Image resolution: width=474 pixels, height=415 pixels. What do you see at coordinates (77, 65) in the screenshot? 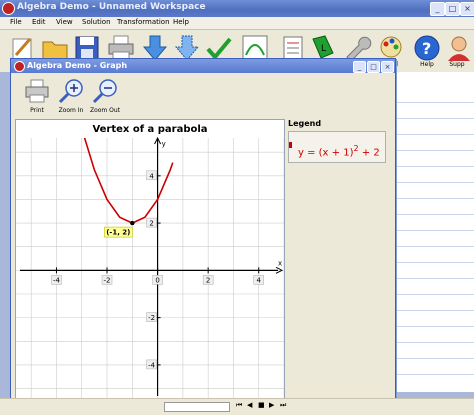
I see `graph-window-title: Algebra Demo - Graph` at bounding box center [77, 65].